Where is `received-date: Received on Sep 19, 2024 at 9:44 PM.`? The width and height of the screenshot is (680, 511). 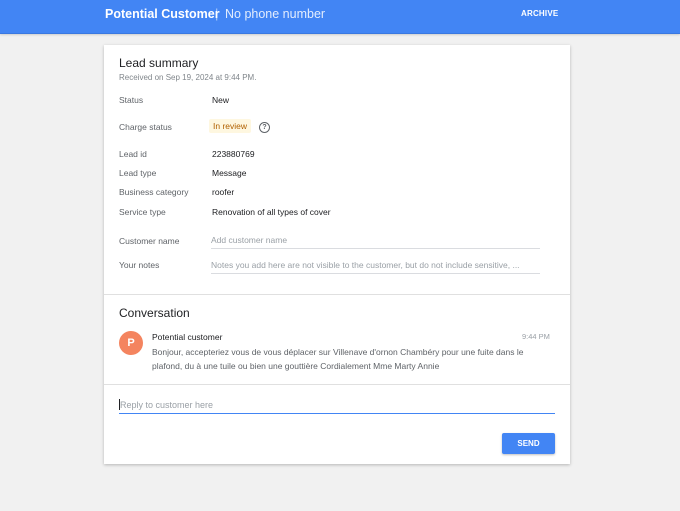 received-date: Received on Sep 19, 2024 at 9:44 PM. is located at coordinates (188, 77).